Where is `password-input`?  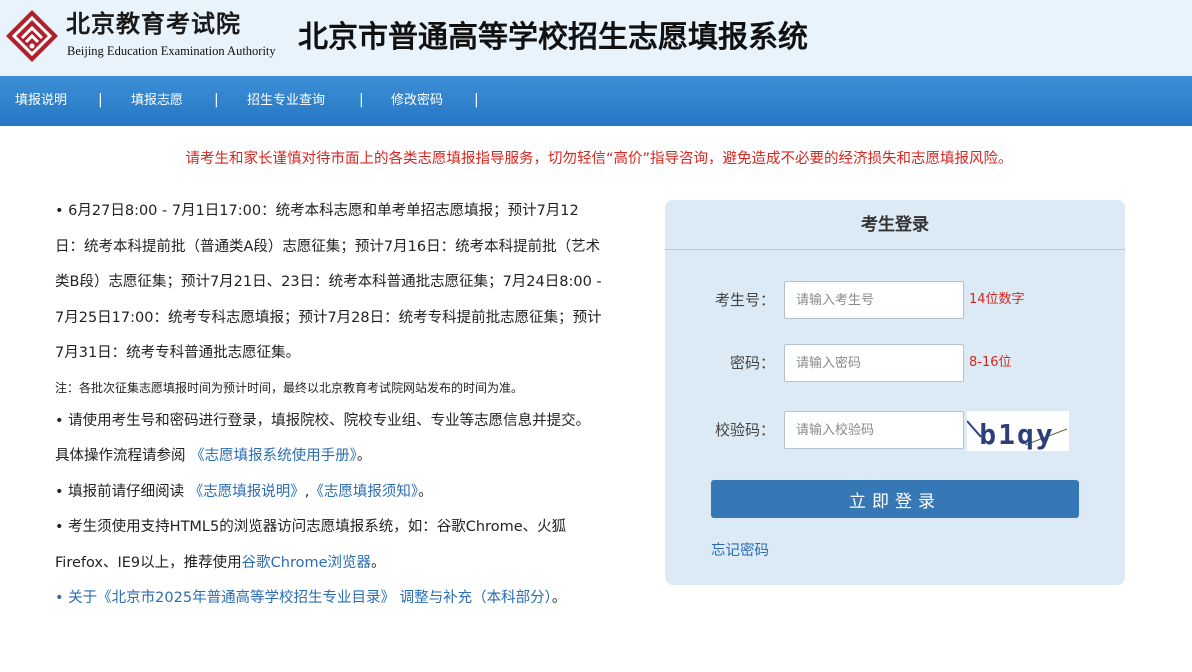
password-input is located at coordinates (874, 363).